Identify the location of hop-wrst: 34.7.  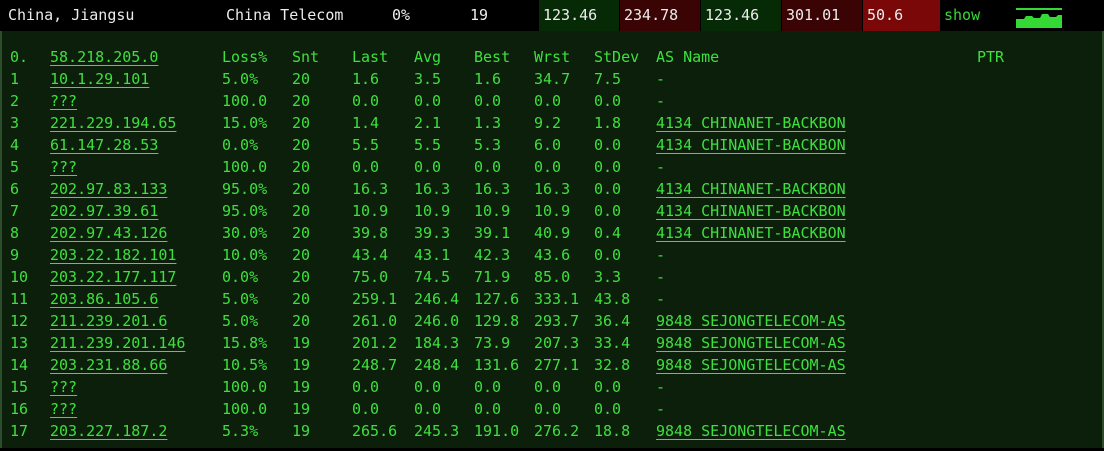
(552, 79).